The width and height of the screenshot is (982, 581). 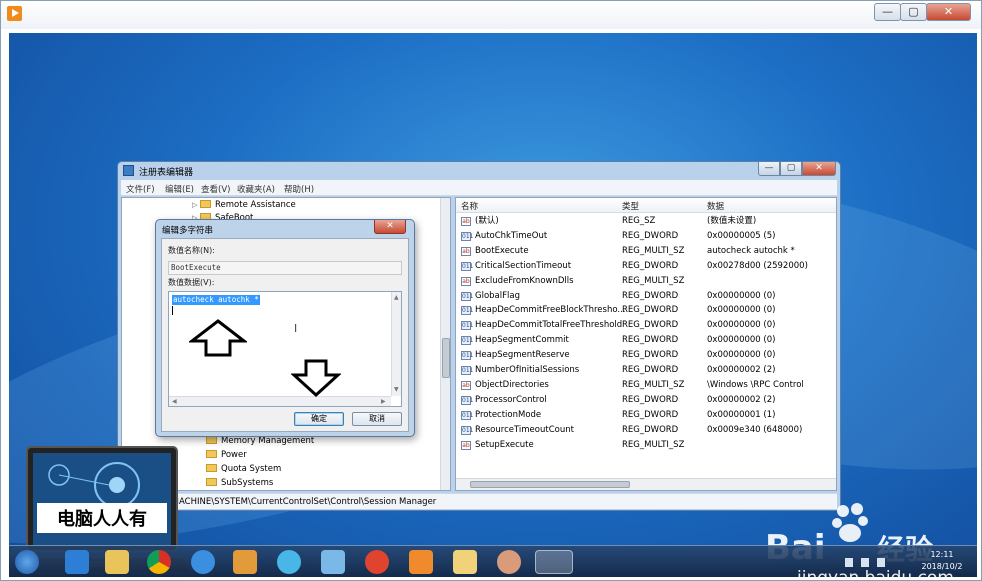 What do you see at coordinates (377, 562) in the screenshot?
I see `game-icon` at bounding box center [377, 562].